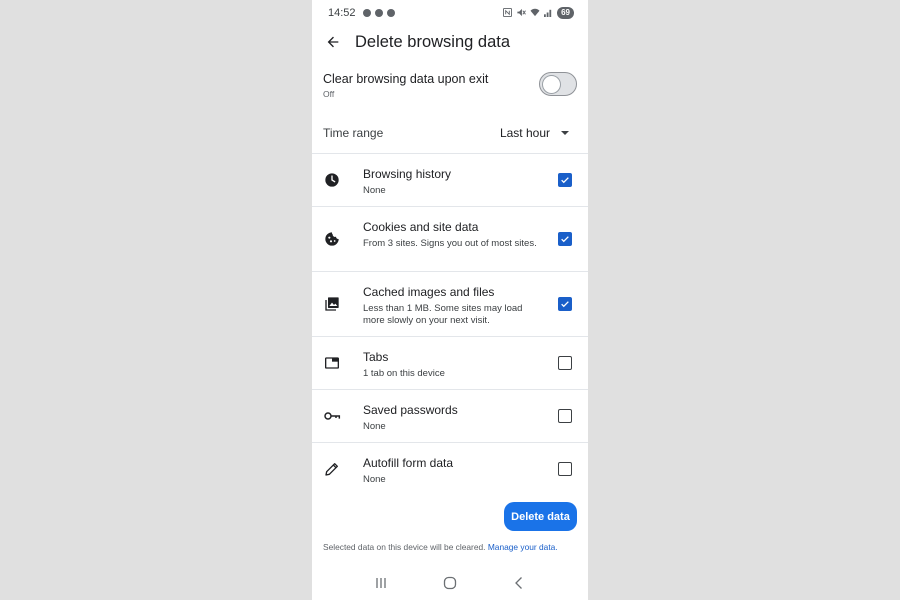 The height and width of the screenshot is (600, 900). I want to click on checkbox-saved-passwords, so click(565, 416).